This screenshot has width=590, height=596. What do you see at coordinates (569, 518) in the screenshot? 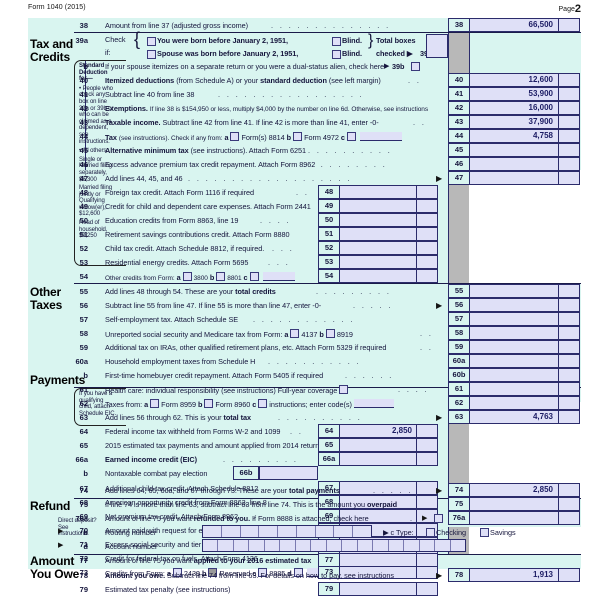
I see `money-cents-76a` at bounding box center [569, 518].